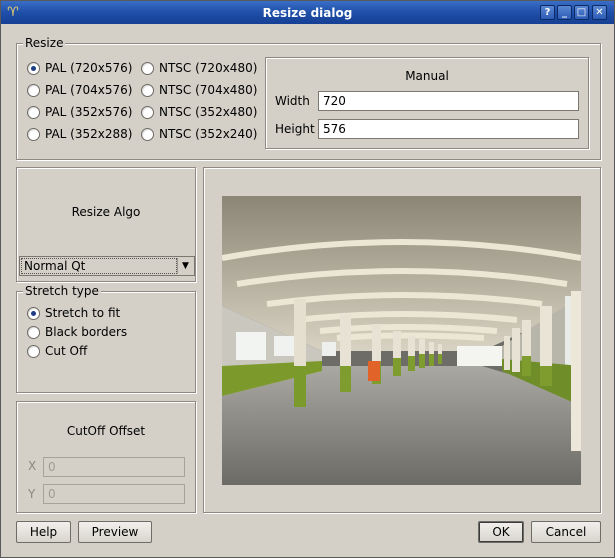 Image resolution: width=615 pixels, height=558 pixels. What do you see at coordinates (114, 467) in the screenshot?
I see `cutoff-x-field: 0` at bounding box center [114, 467].